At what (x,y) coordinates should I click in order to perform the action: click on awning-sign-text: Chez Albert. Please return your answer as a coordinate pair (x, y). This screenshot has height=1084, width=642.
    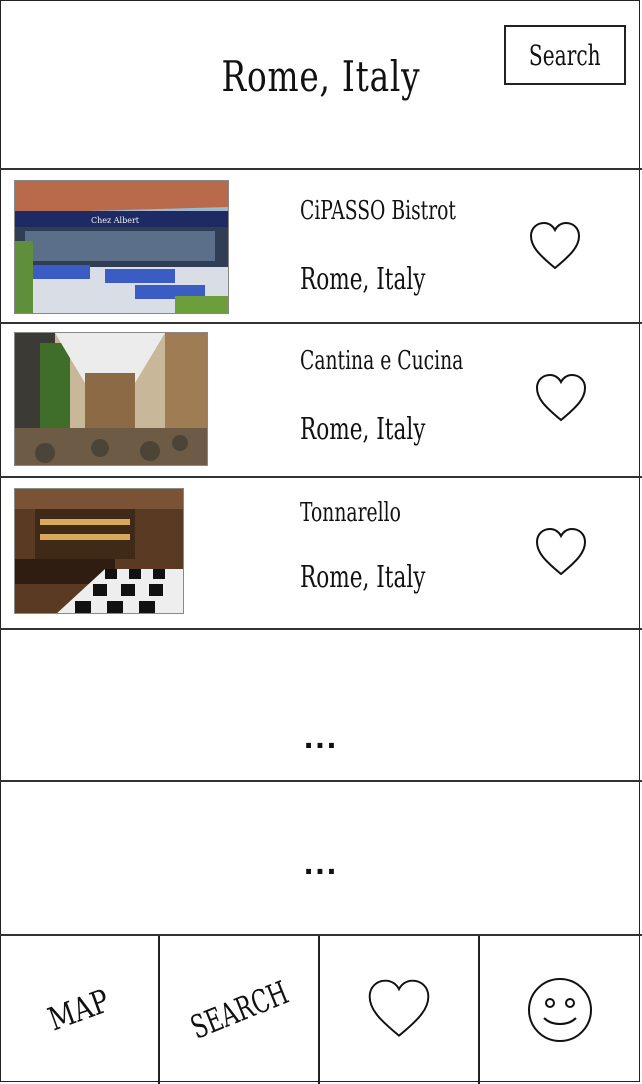
    Looking at the image, I should click on (115, 220).